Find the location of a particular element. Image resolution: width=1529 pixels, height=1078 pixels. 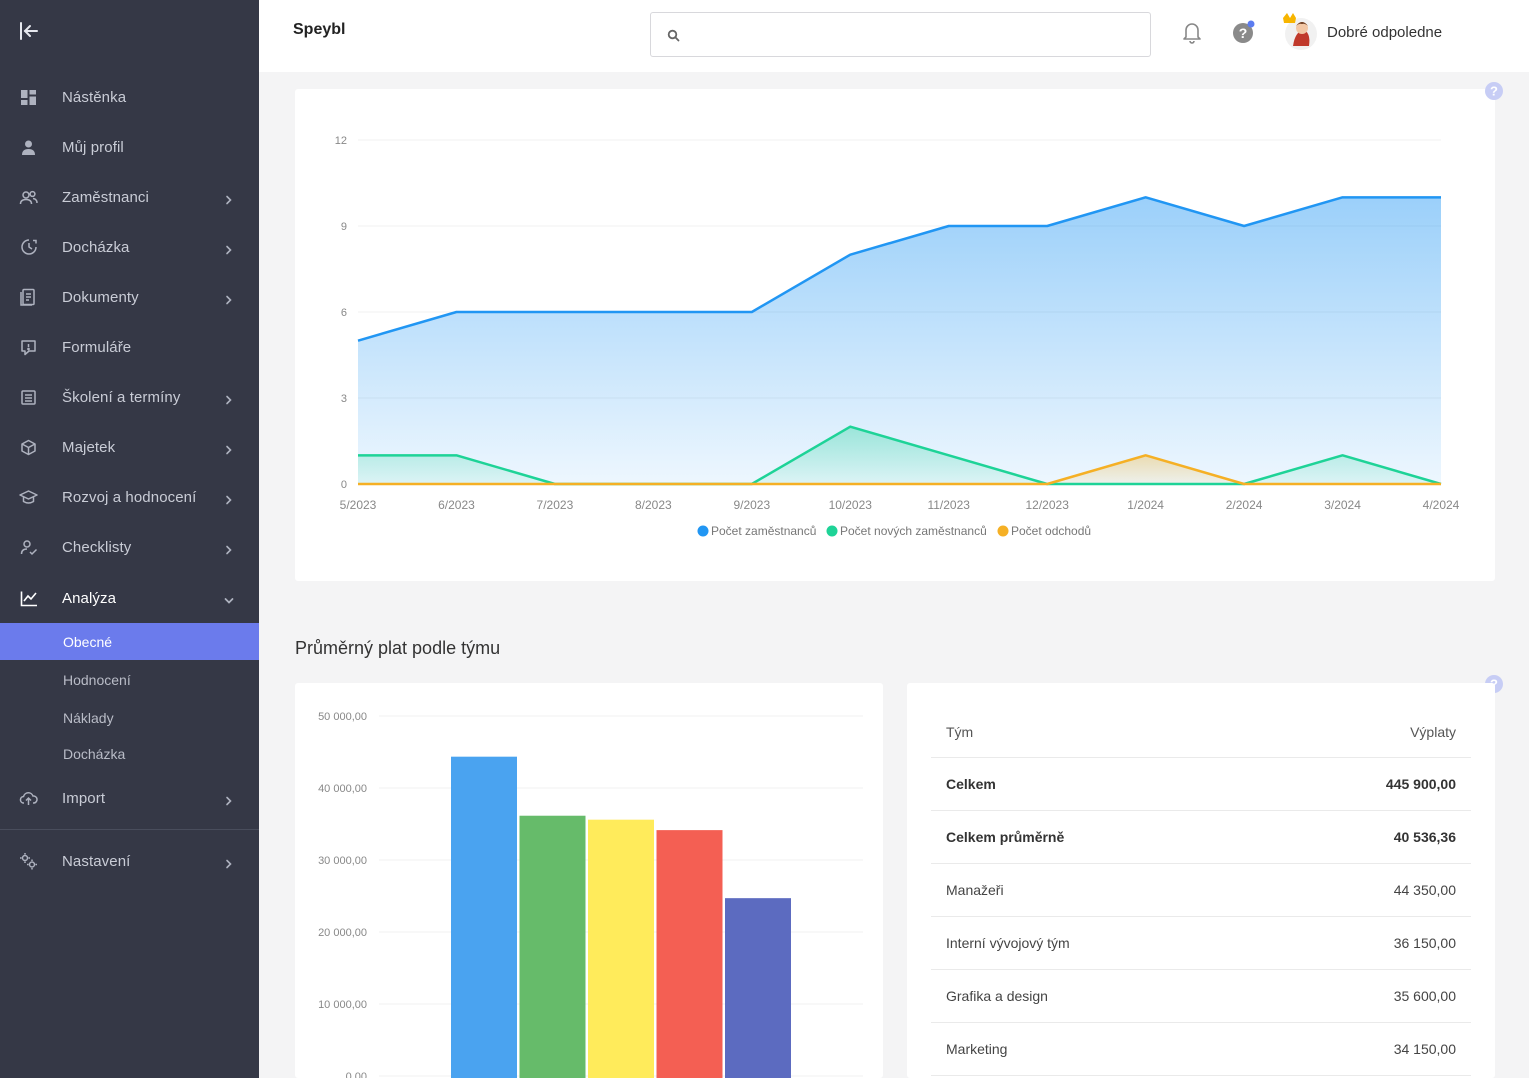

collapse-sidebar-icon is located at coordinates (29, 31).